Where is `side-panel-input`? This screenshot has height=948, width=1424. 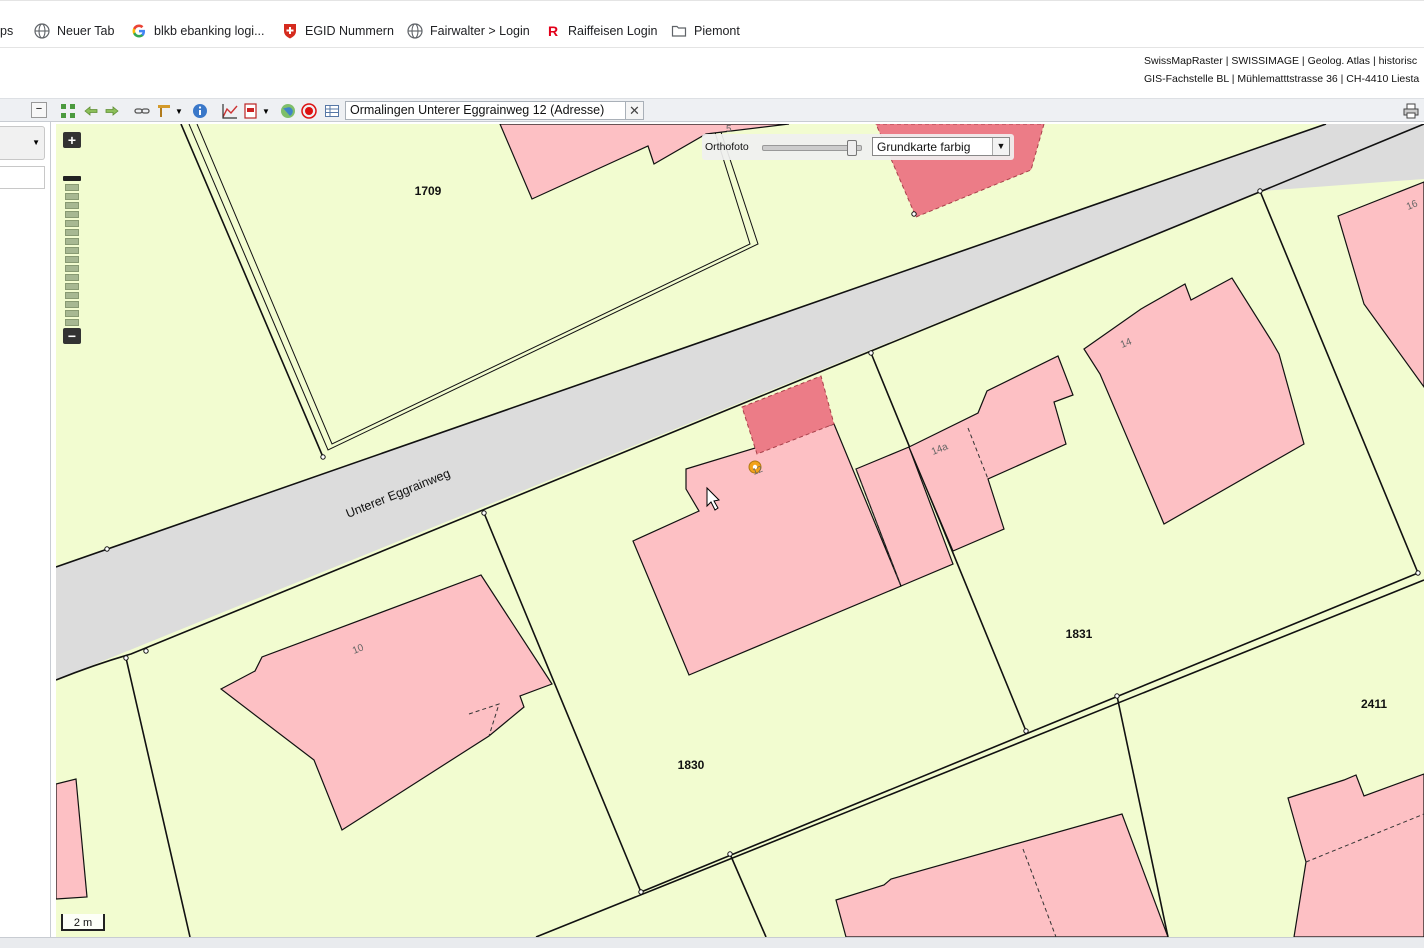
side-panel-input is located at coordinates (22, 177).